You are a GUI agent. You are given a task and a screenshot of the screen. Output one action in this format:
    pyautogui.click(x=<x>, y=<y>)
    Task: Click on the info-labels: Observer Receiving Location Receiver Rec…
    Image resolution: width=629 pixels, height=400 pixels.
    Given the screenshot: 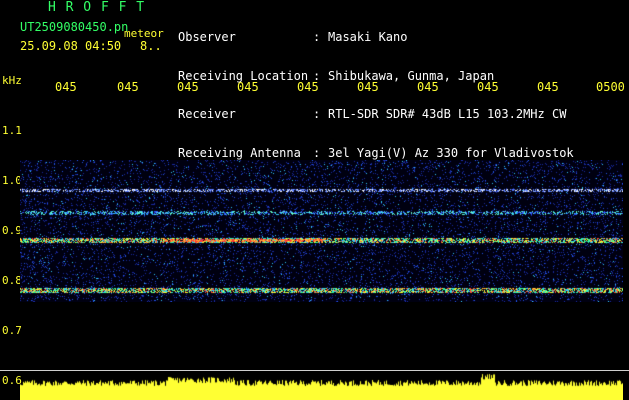 What is the action you would take?
    pyautogui.click(x=243, y=95)
    